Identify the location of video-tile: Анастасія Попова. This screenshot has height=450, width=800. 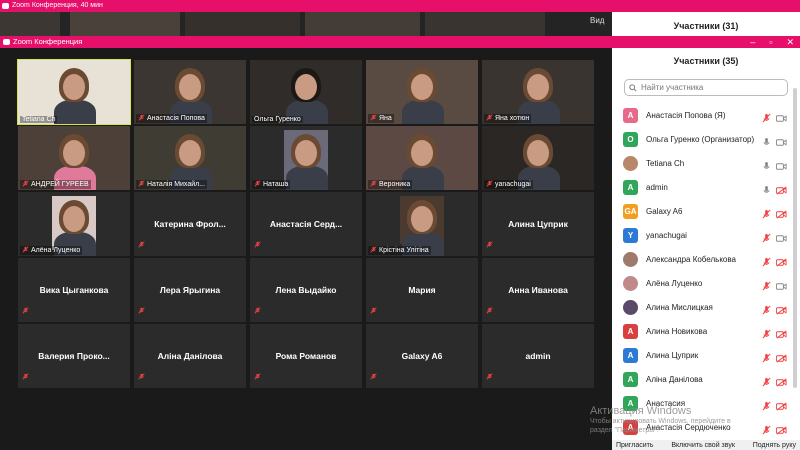
(190, 92).